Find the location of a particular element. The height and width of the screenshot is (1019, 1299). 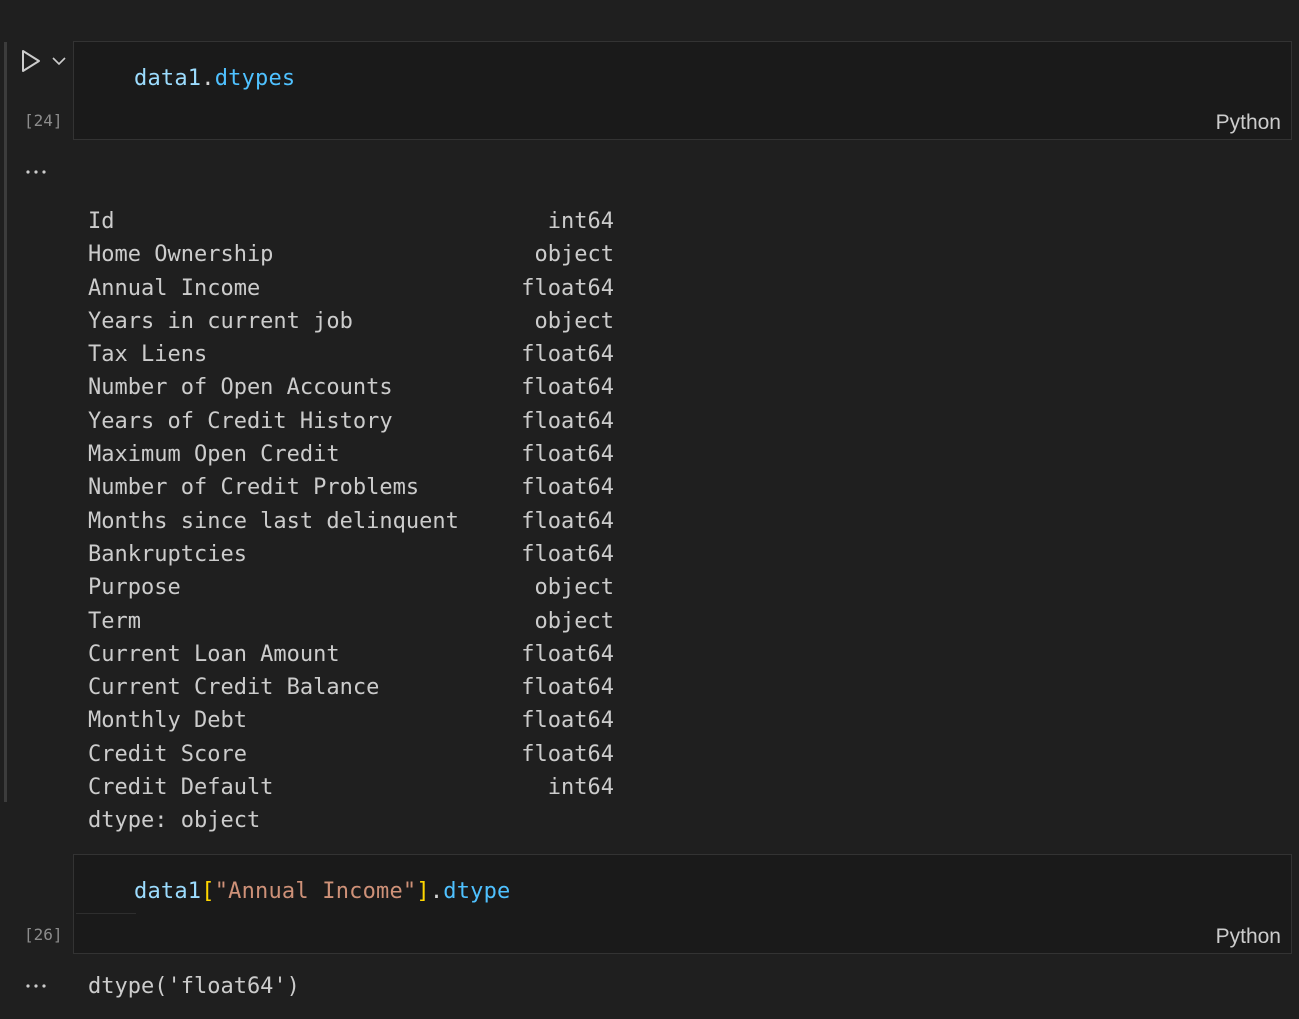

output-row: Years in current job object is located at coordinates (358, 321).